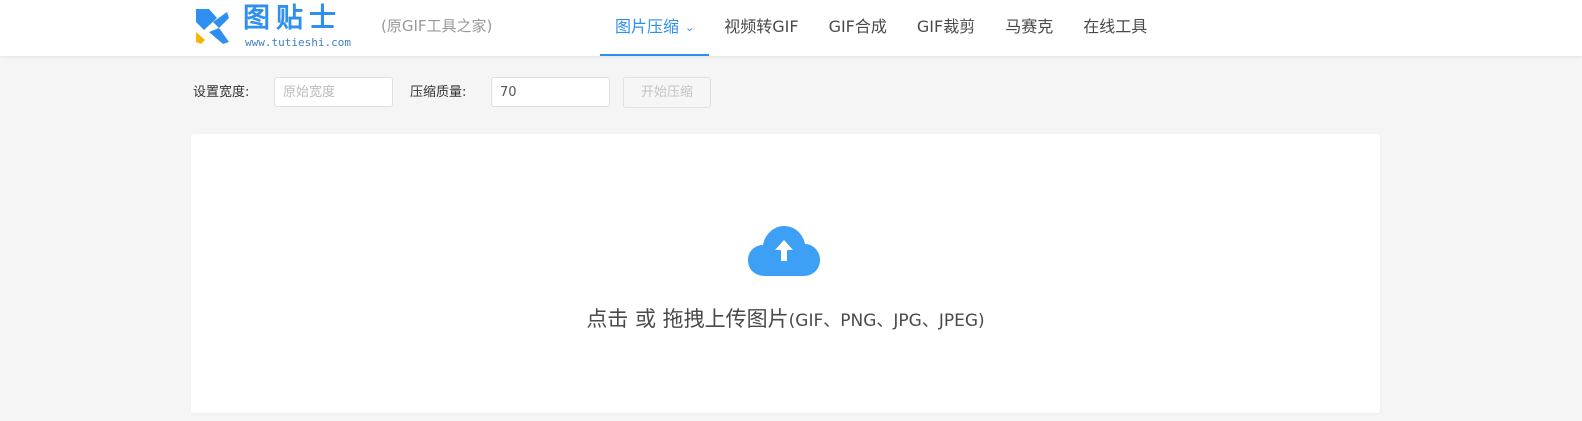 The image size is (1582, 421). What do you see at coordinates (292, 18) in the screenshot?
I see `logo-title: 图贴士` at bounding box center [292, 18].